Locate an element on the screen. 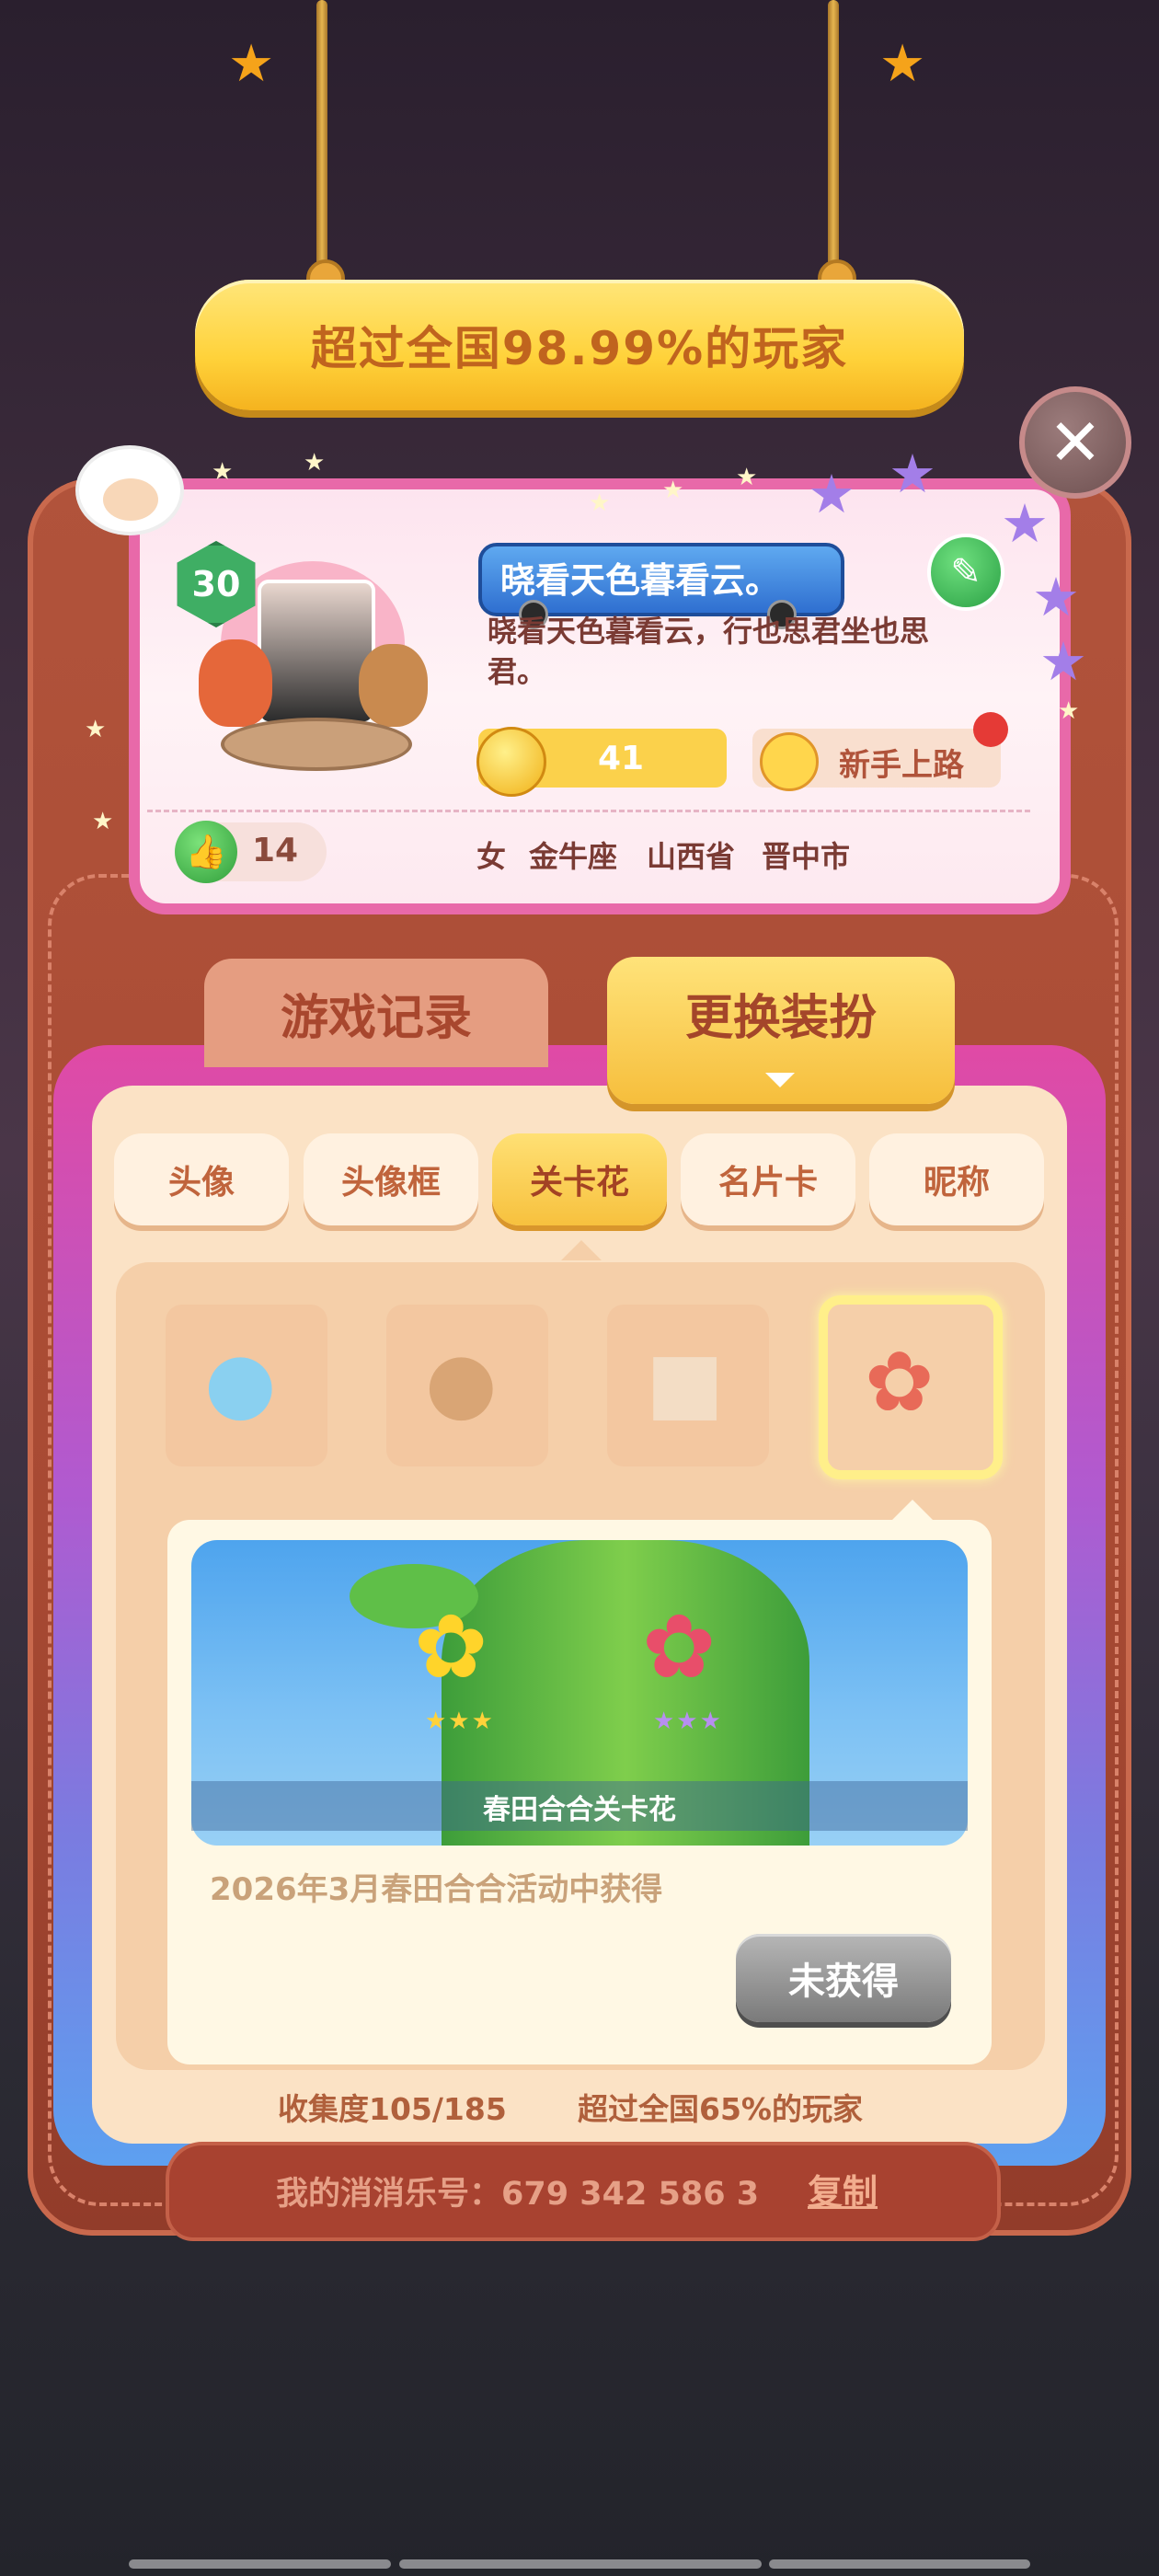  rank-banner-text: 超过全国98.99%的玩家 is located at coordinates (579, 348).